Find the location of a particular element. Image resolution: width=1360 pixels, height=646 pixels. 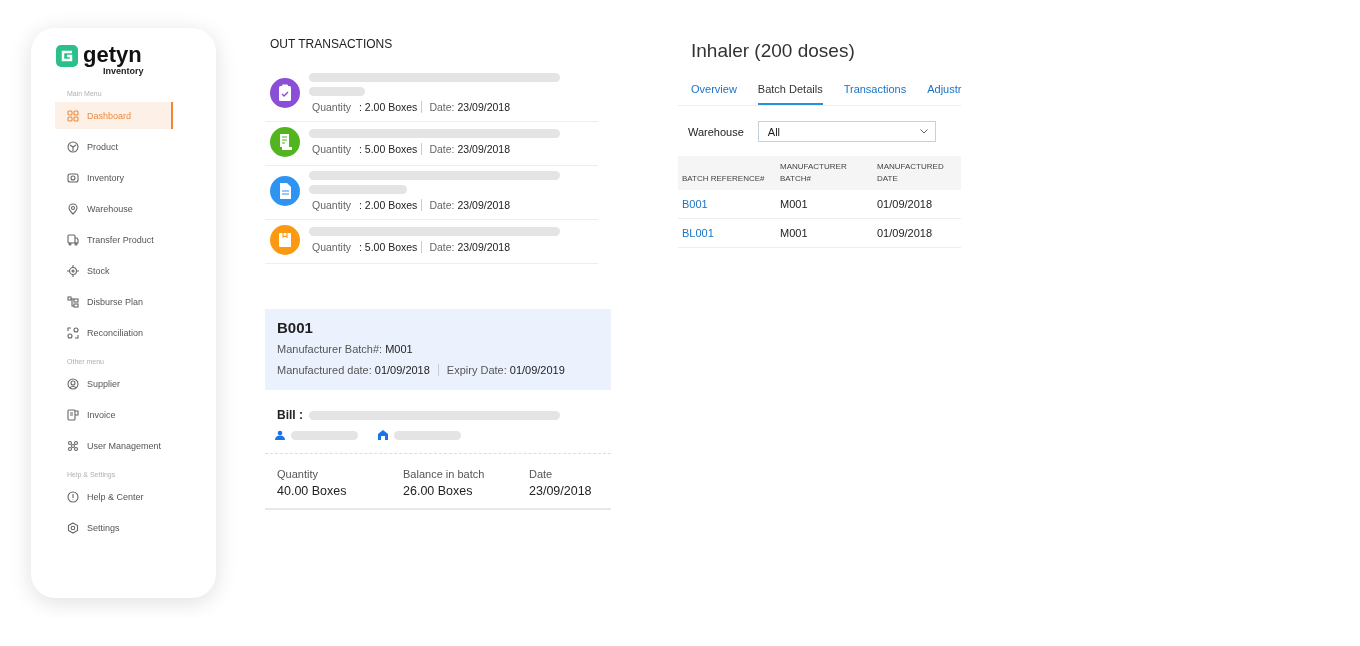

field-label: Expiry Date: is located at coordinates (476, 370).